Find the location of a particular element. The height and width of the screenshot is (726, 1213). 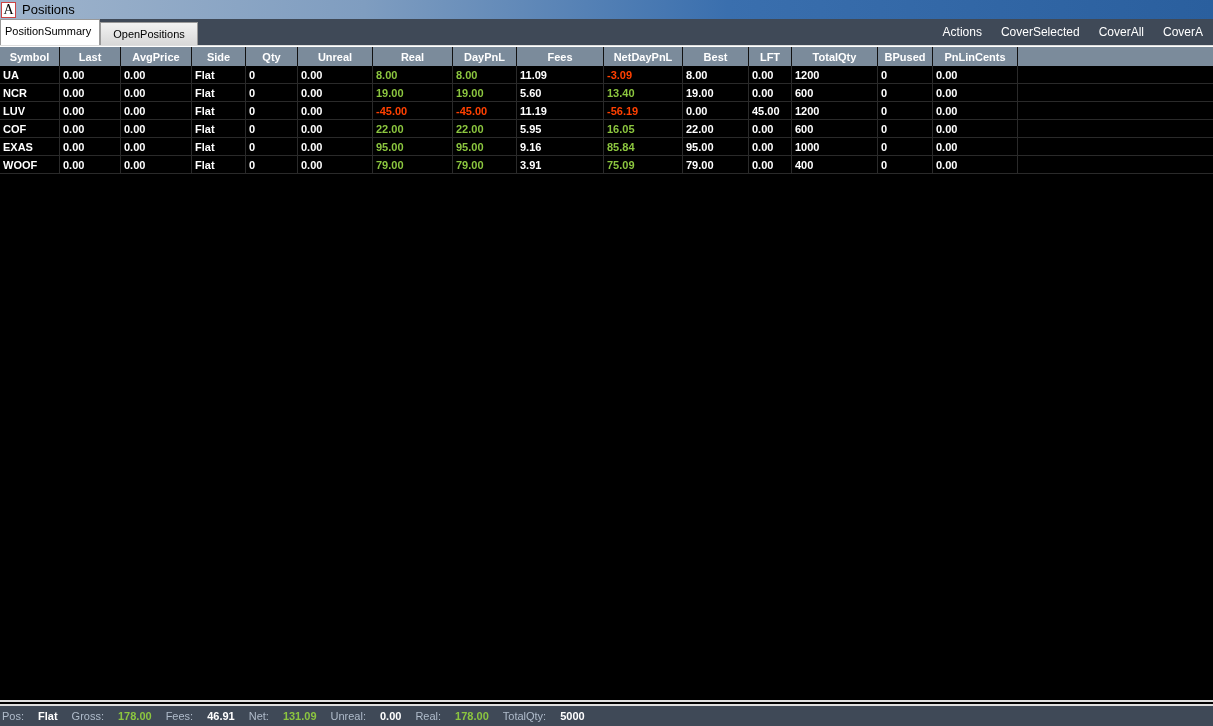

status-label: Fees: is located at coordinates (179, 716).